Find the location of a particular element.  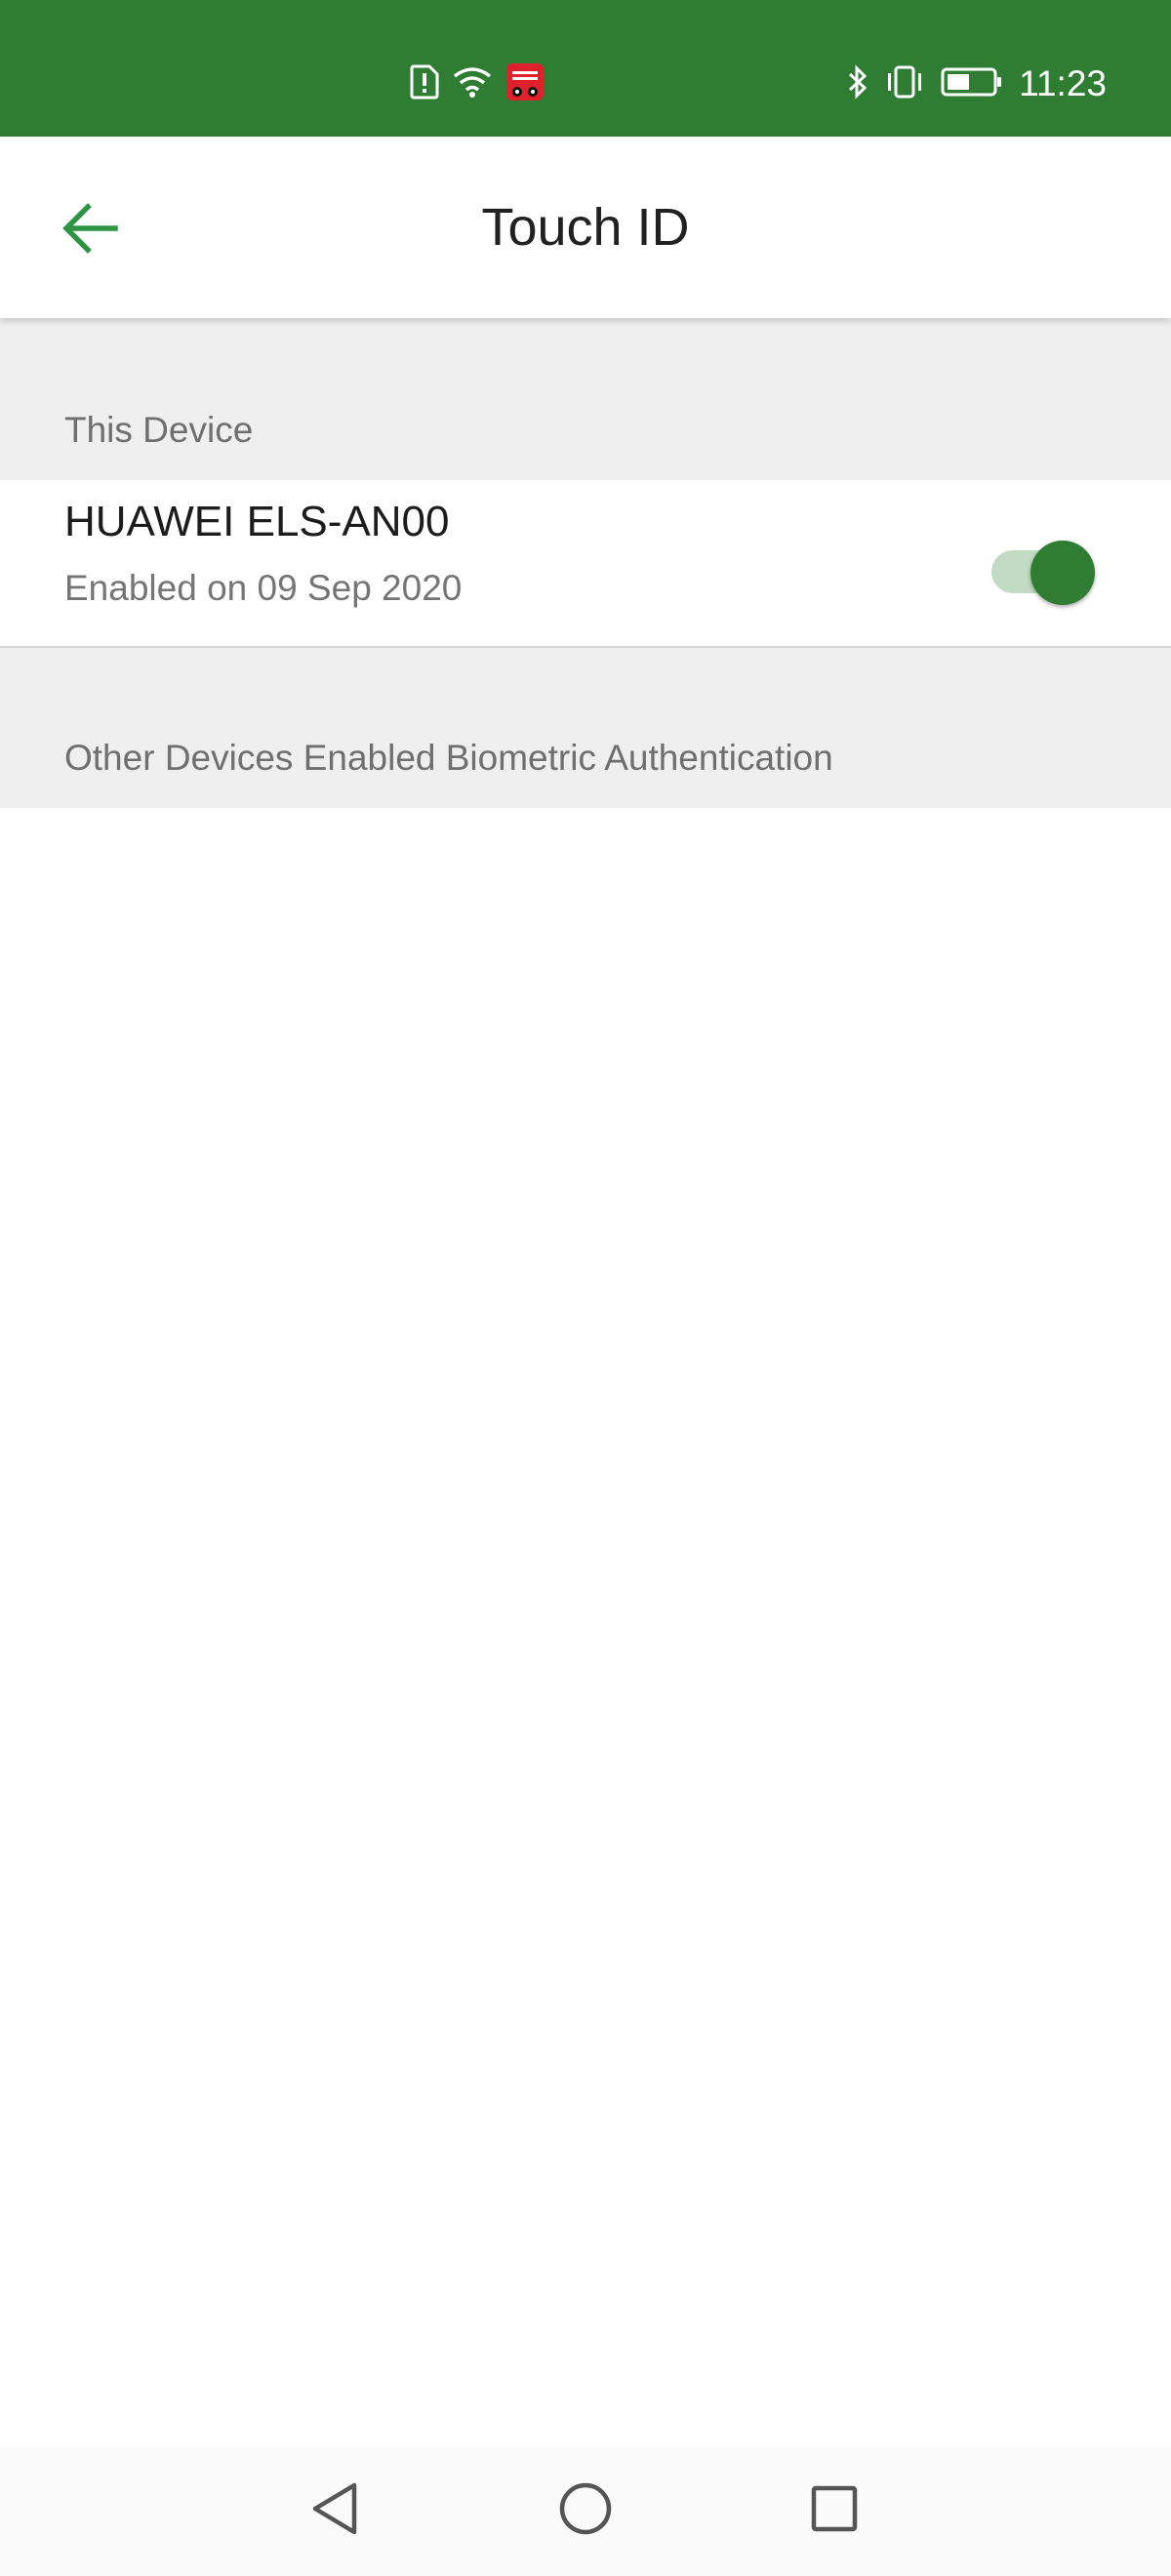

nav-back-button is located at coordinates (335, 2511).